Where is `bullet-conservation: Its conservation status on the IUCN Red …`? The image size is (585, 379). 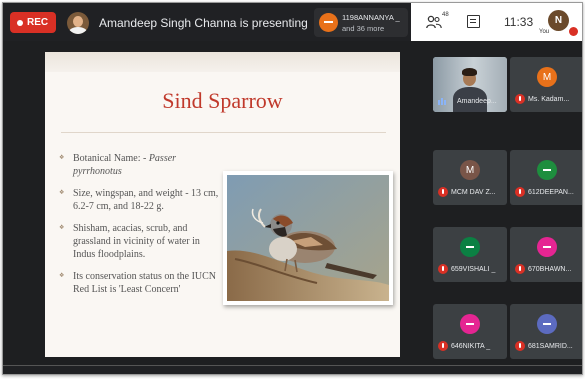 bullet-conservation: Its conservation status on the IUCN Red … is located at coordinates (139, 283).